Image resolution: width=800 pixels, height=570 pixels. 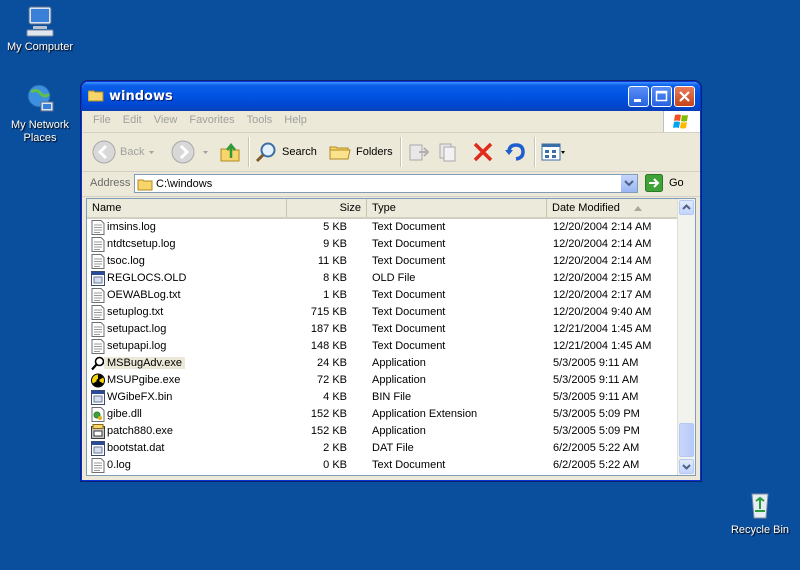 What do you see at coordinates (211, 120) in the screenshot?
I see `menu-favorites: Favorites` at bounding box center [211, 120].